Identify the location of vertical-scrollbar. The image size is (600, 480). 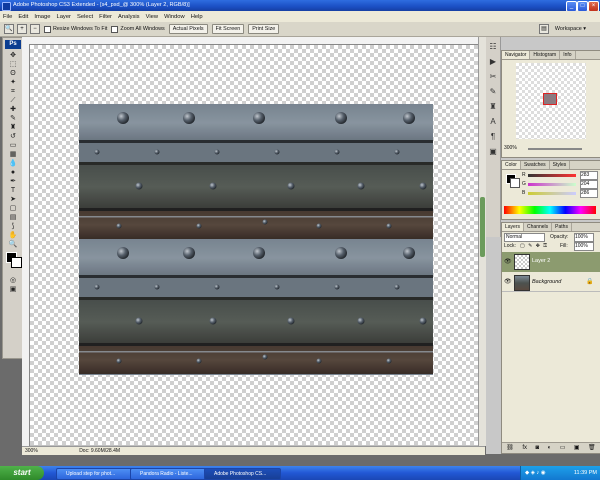
(482, 241).